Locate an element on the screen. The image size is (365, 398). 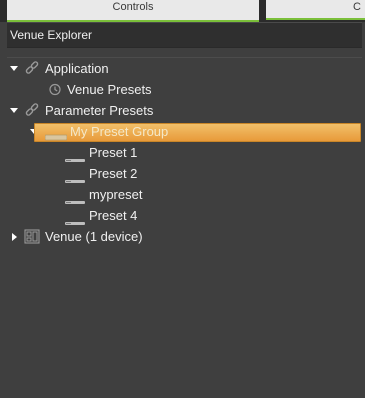
tree-item-label: Preset 4 is located at coordinates (113, 215).